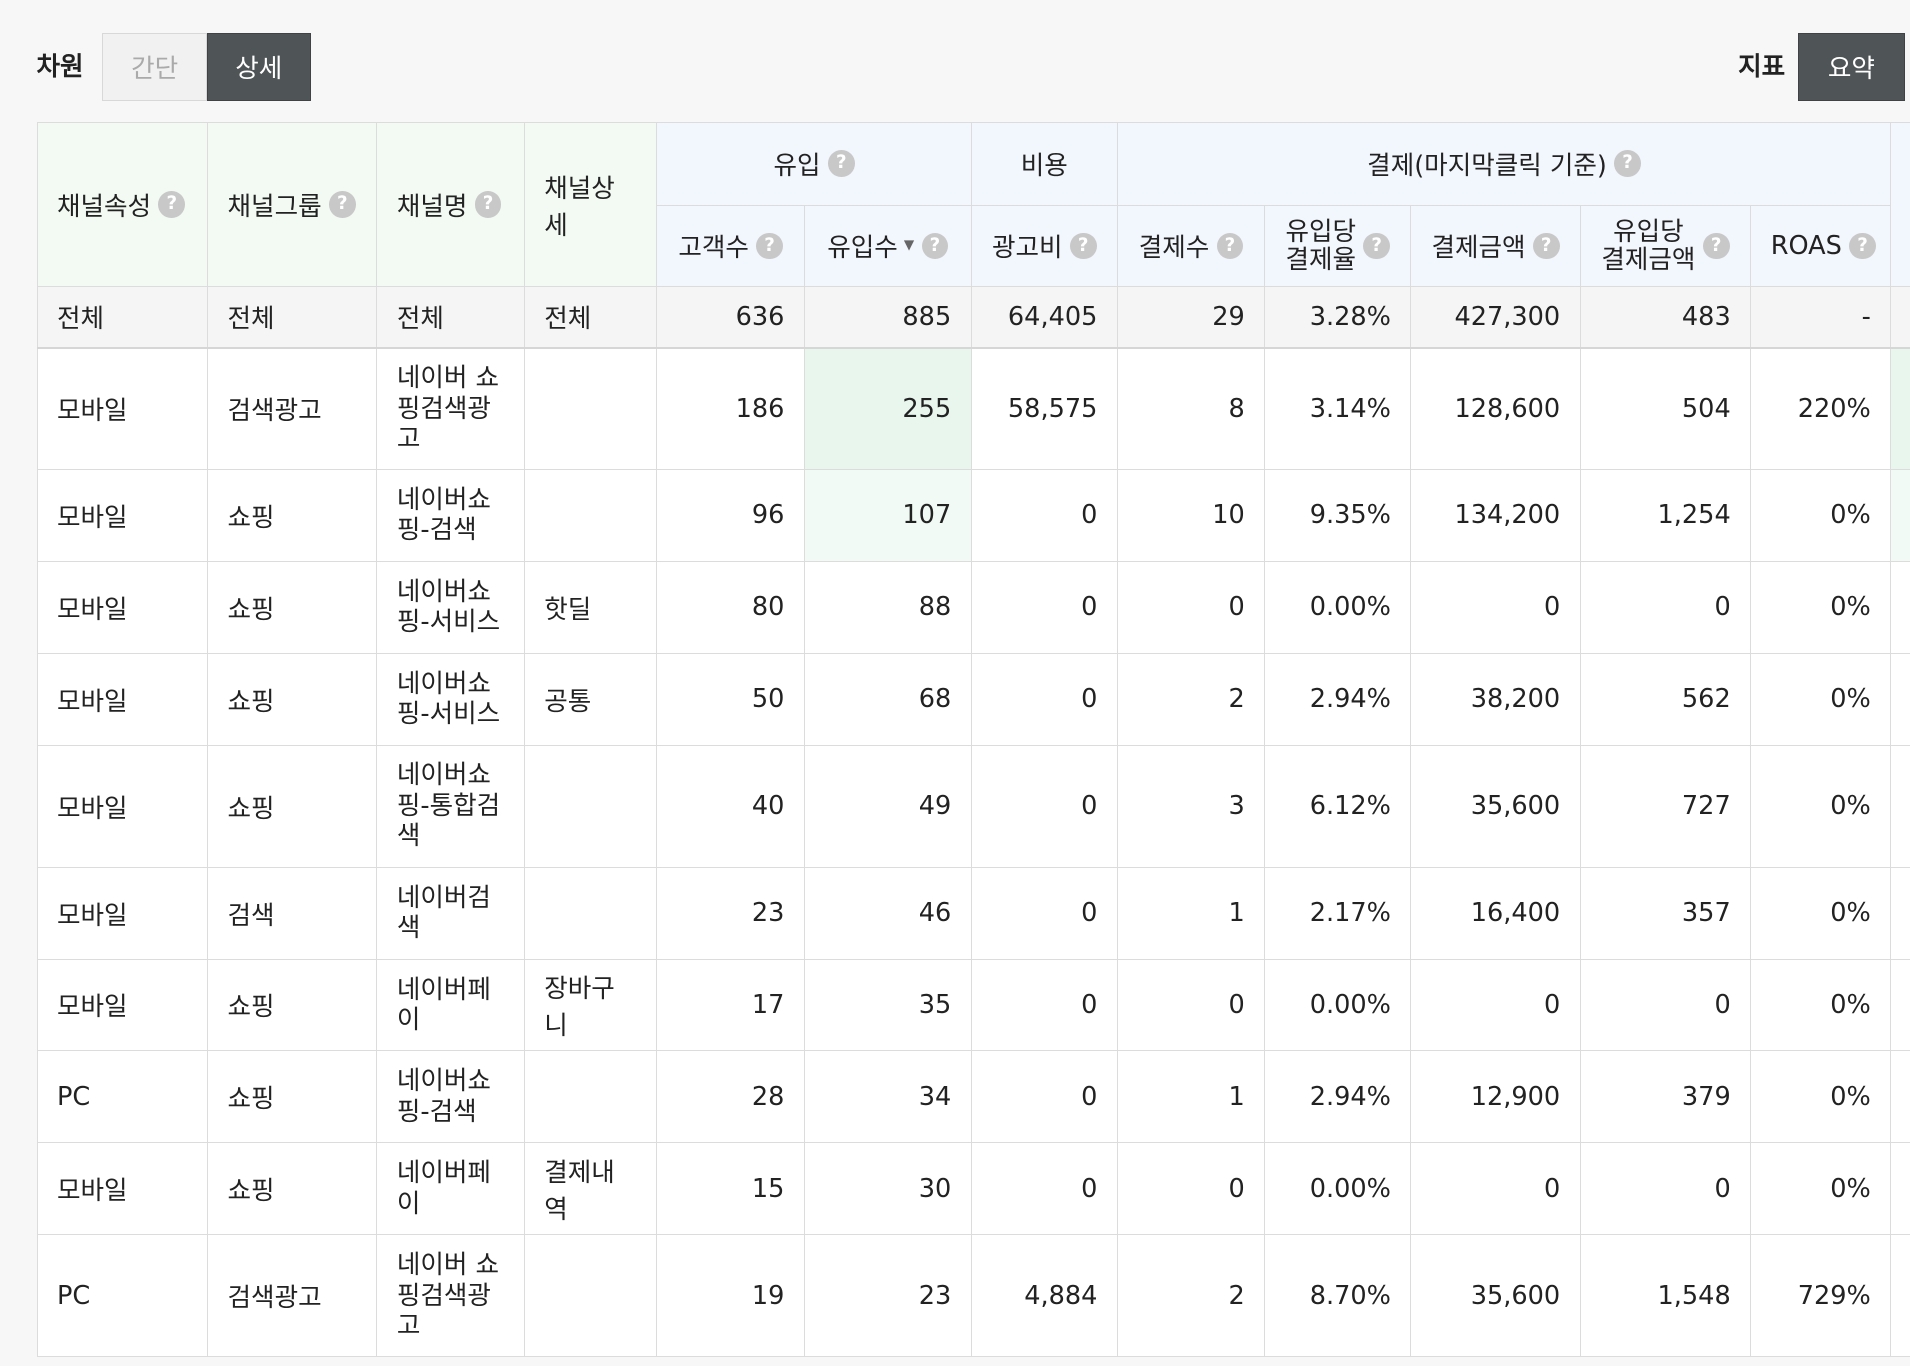 This screenshot has width=1910, height=1366. Describe the element at coordinates (1900, 317) in the screenshot. I see `total-extra` at that location.